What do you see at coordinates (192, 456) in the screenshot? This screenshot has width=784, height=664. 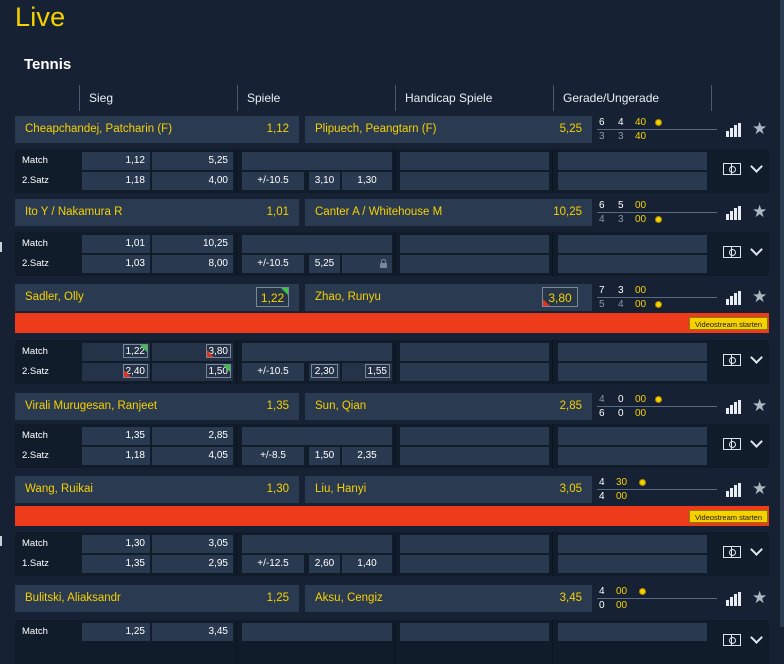 I see `win-odd-2: 4,05` at bounding box center [192, 456].